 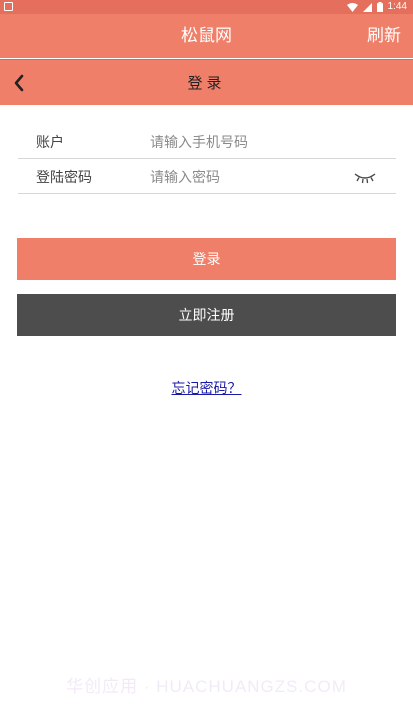 I want to click on battery-icon, so click(x=379, y=7).